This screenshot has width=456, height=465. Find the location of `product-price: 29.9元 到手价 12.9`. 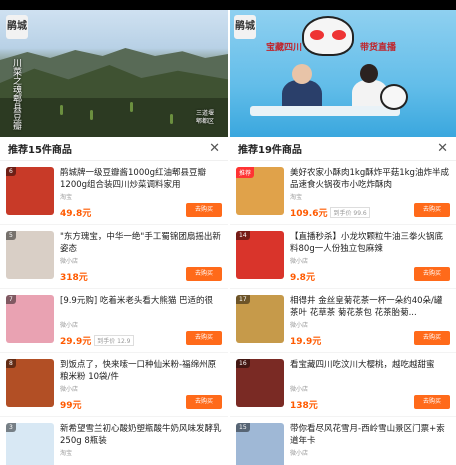

product-price: 29.9元 到手价 12.9 is located at coordinates (97, 340).